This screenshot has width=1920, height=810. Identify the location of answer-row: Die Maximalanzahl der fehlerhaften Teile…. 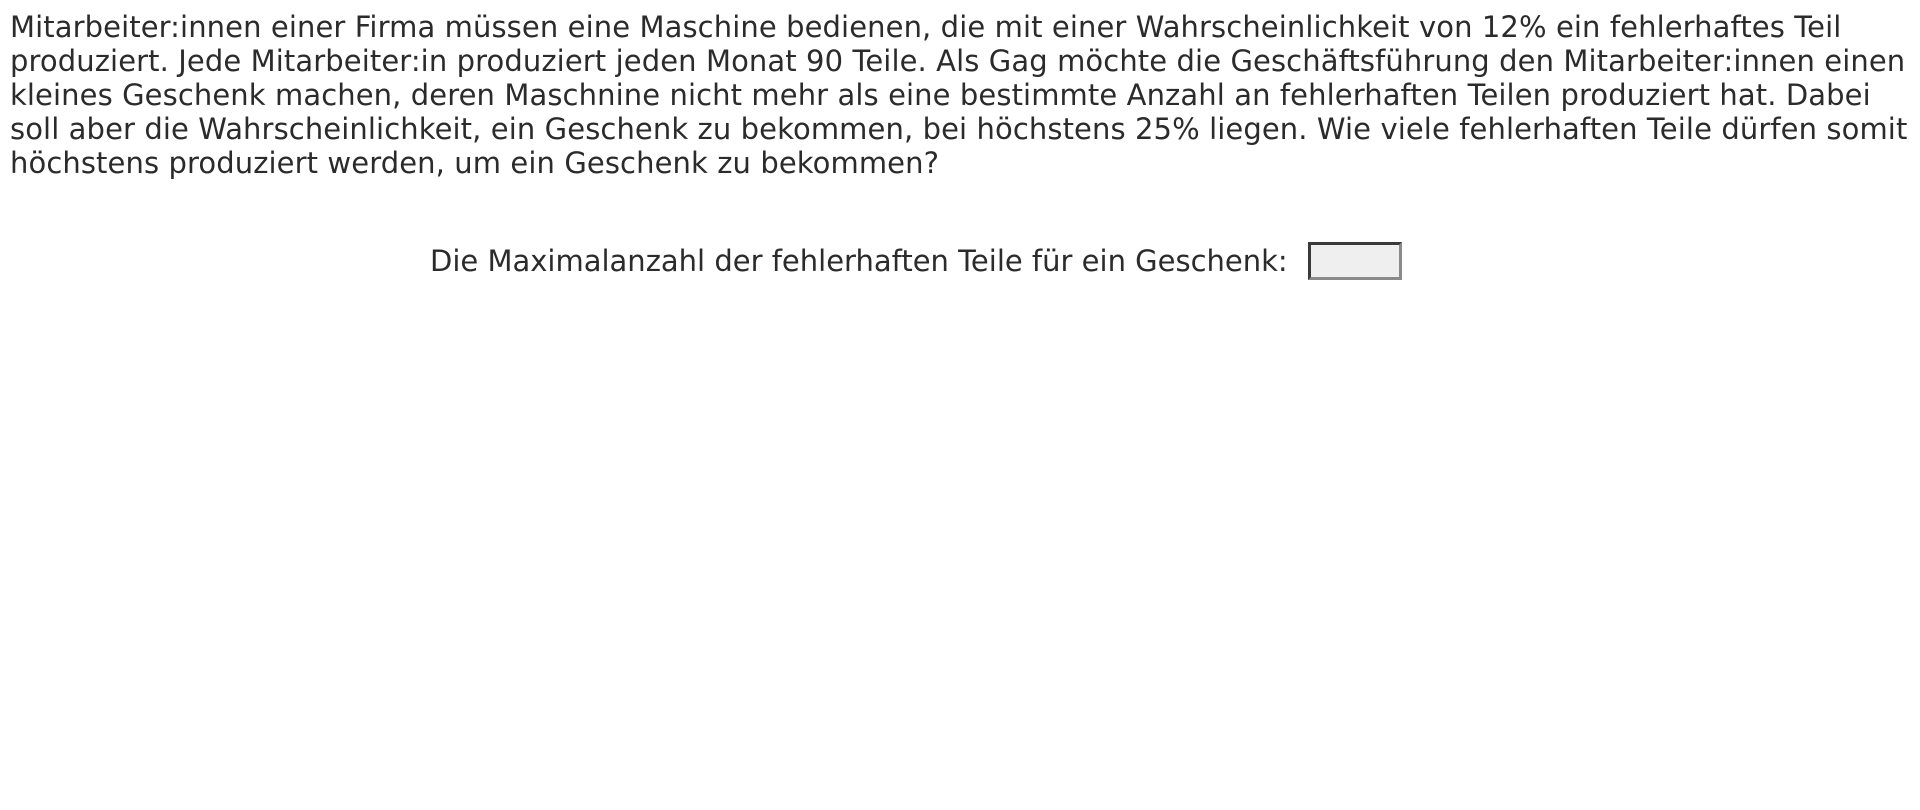
(916, 261).